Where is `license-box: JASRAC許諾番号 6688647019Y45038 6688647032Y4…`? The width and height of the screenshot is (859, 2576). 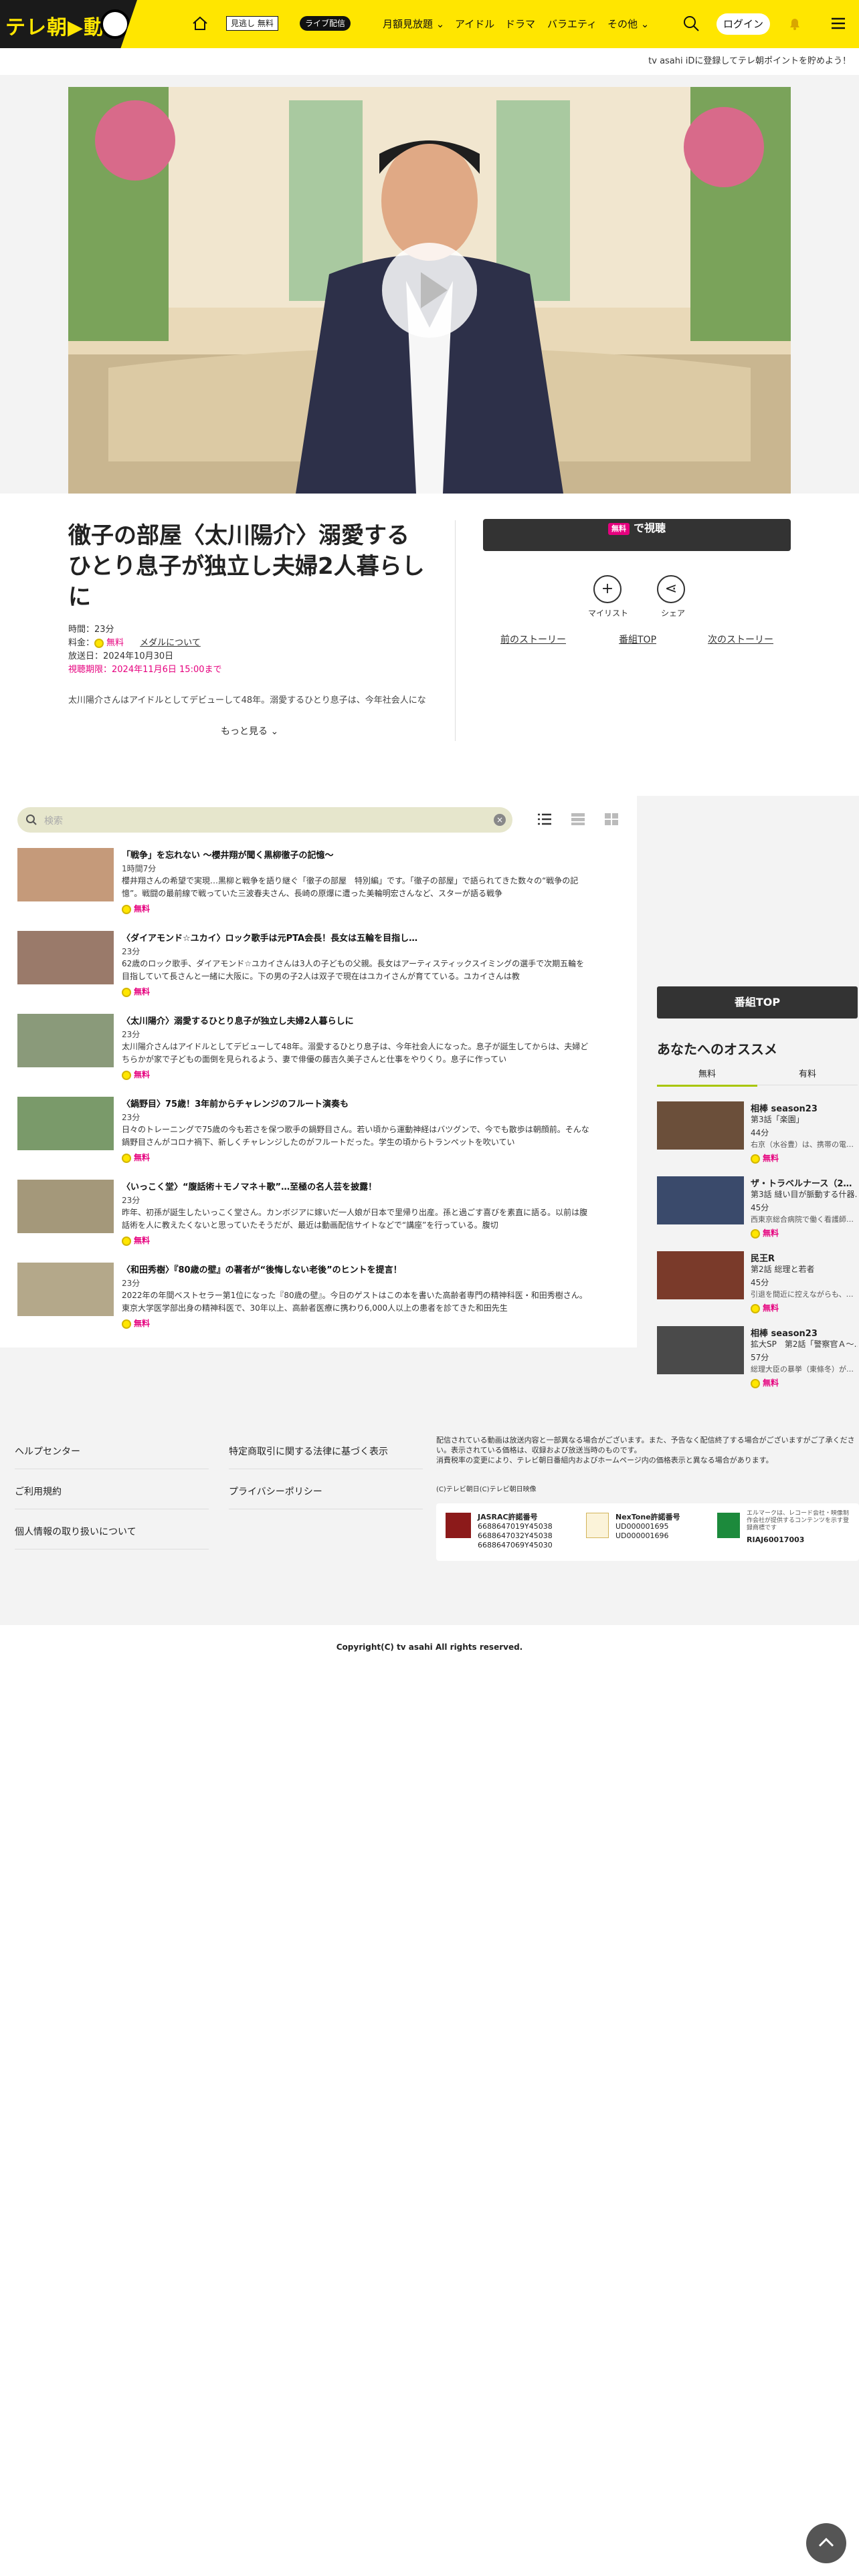
license-box: JASRAC許諾番号 6688647019Y45038 6688647032Y4… is located at coordinates (647, 1532).